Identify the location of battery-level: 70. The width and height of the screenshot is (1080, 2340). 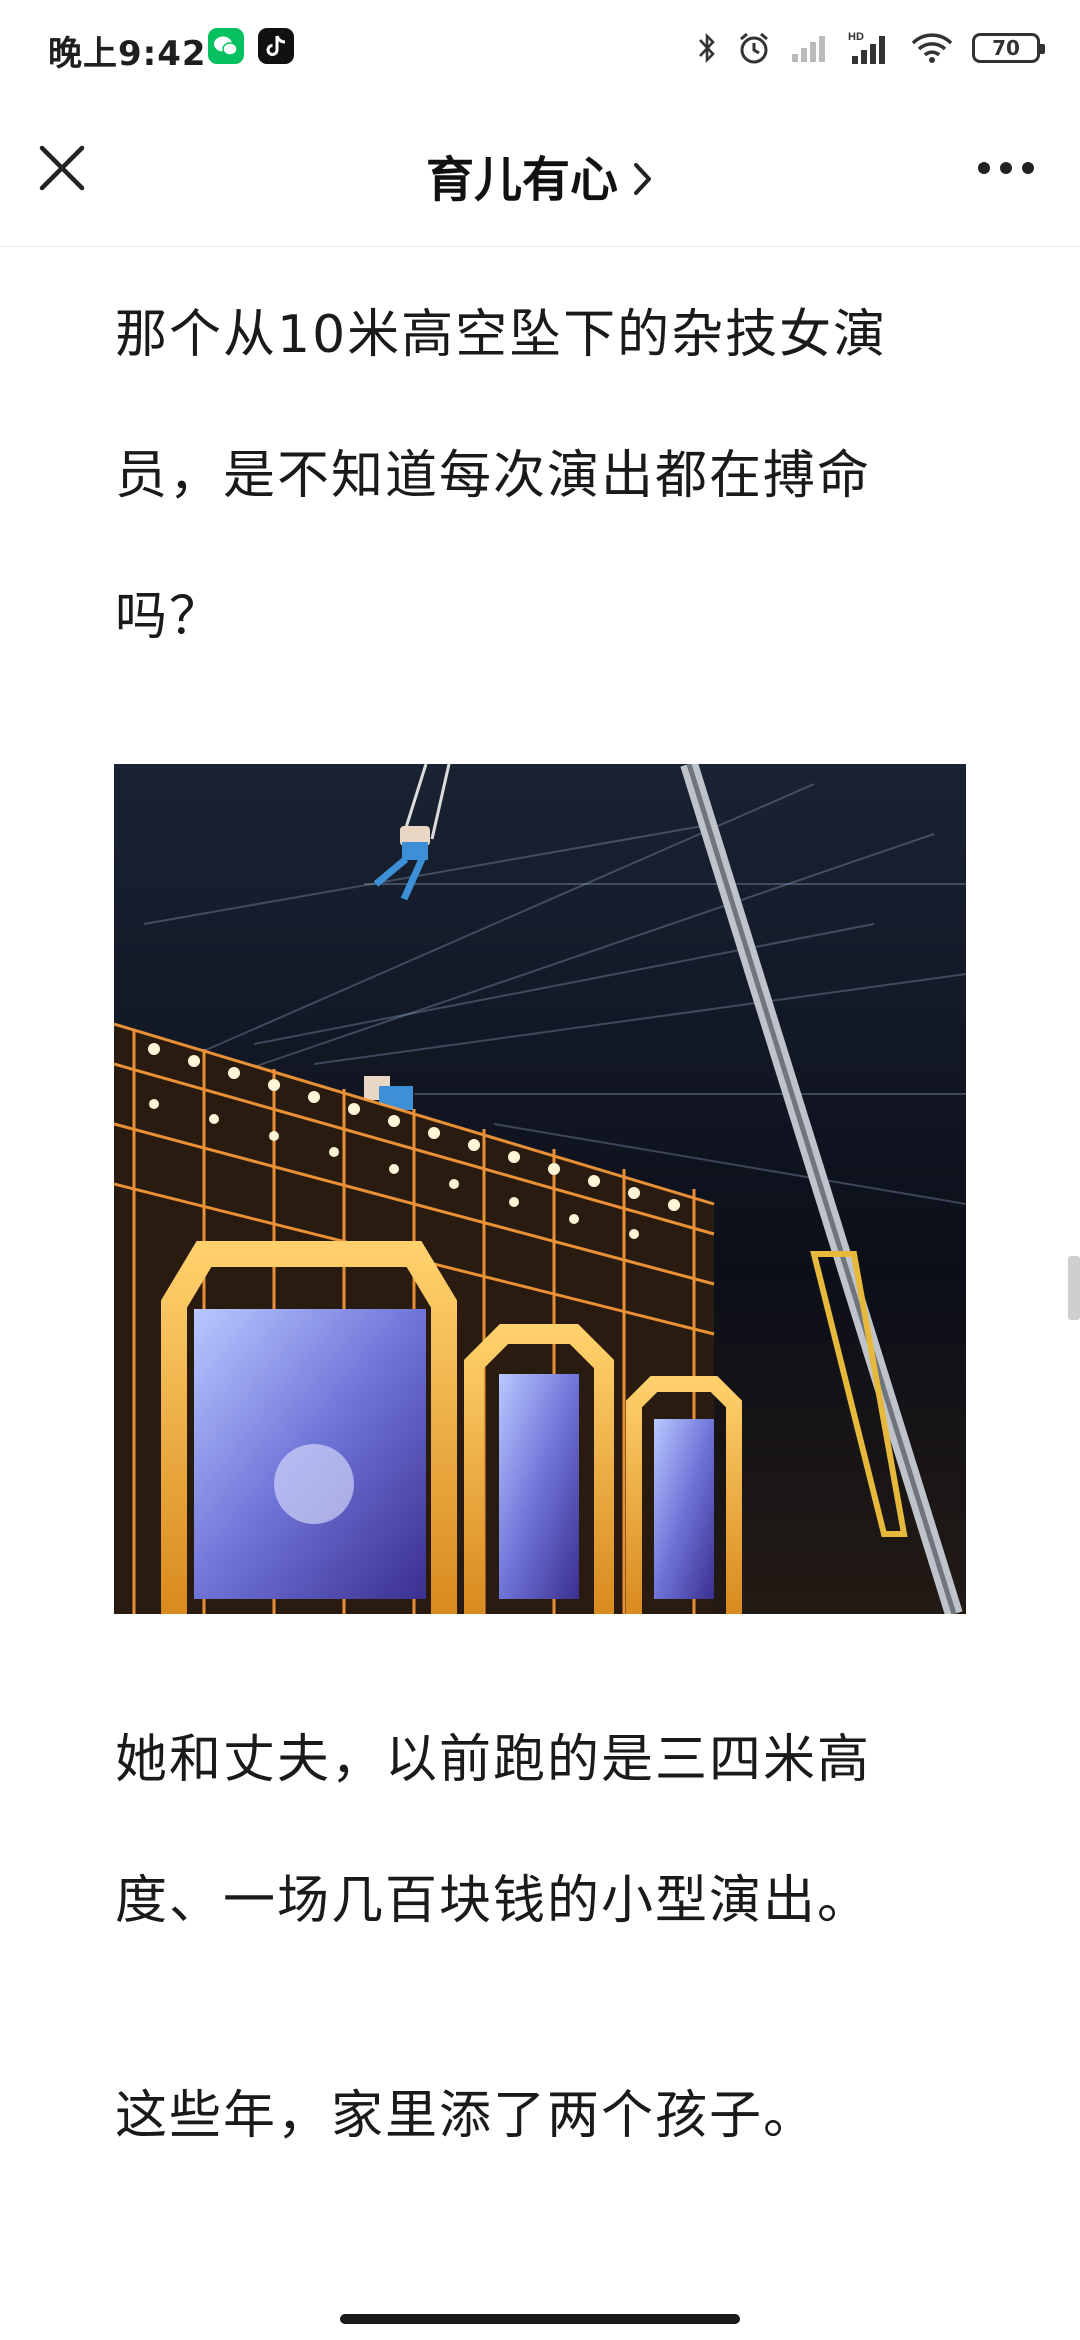
(1006, 48).